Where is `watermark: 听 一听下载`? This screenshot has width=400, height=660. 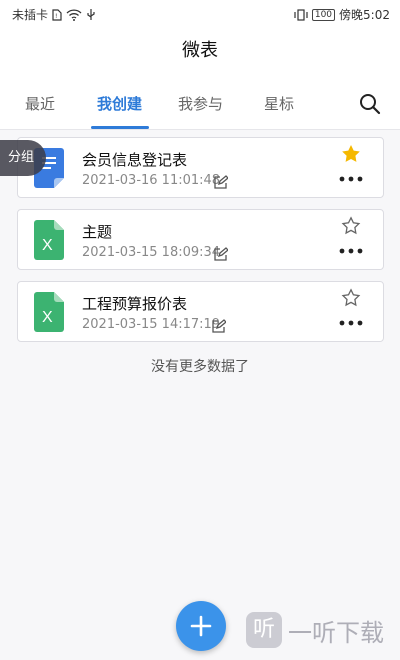 watermark: 听 一听下载 is located at coordinates (315, 630).